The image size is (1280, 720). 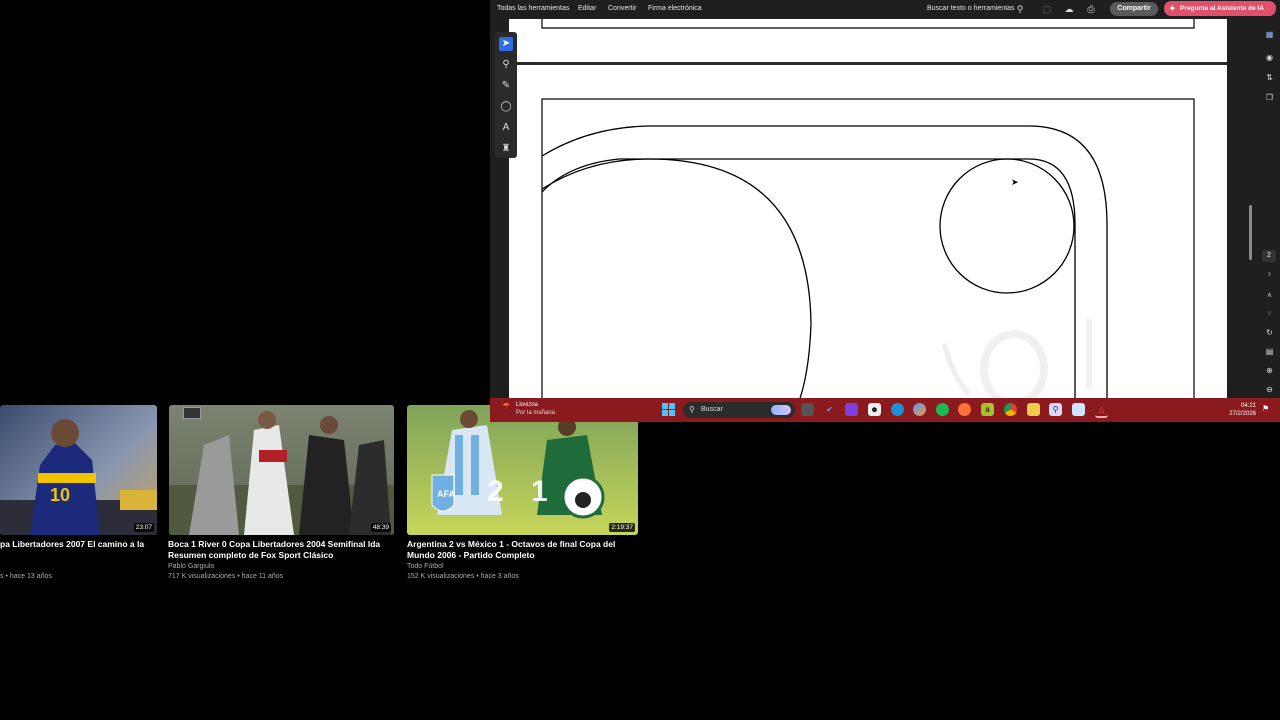 I want to click on weather-subtitle: Por la mañana, so click(x=536, y=413).